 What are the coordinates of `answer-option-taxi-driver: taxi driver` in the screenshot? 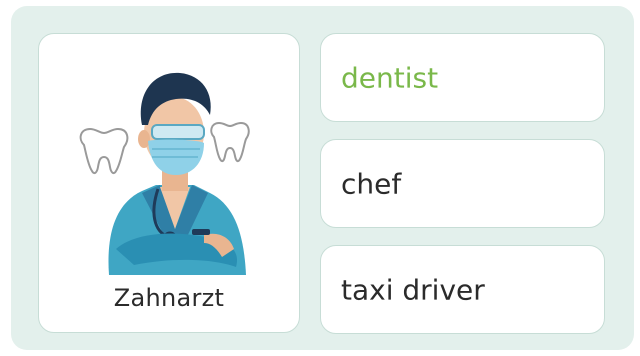 It's located at (462, 289).